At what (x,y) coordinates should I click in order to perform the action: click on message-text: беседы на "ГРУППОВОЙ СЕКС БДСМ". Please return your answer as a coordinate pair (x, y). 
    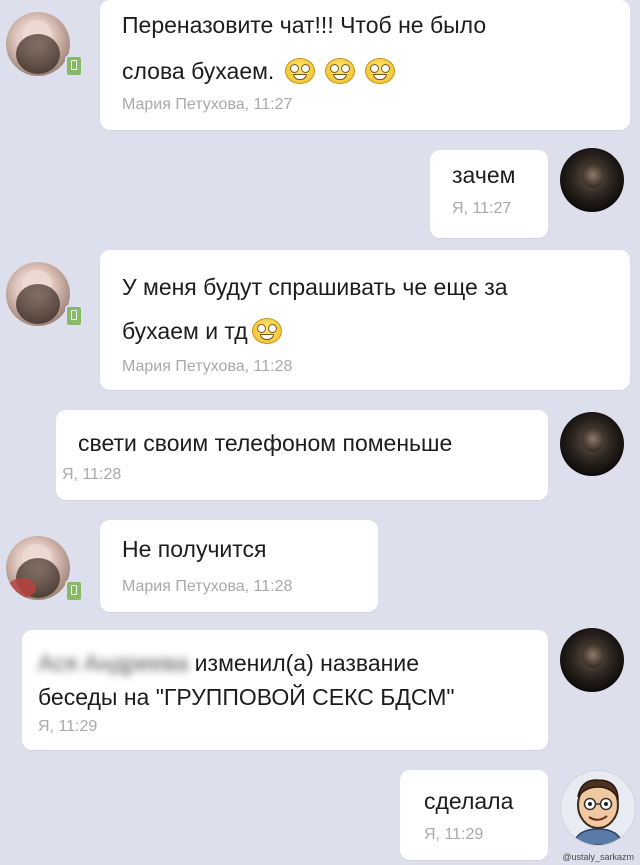
    Looking at the image, I should click on (246, 697).